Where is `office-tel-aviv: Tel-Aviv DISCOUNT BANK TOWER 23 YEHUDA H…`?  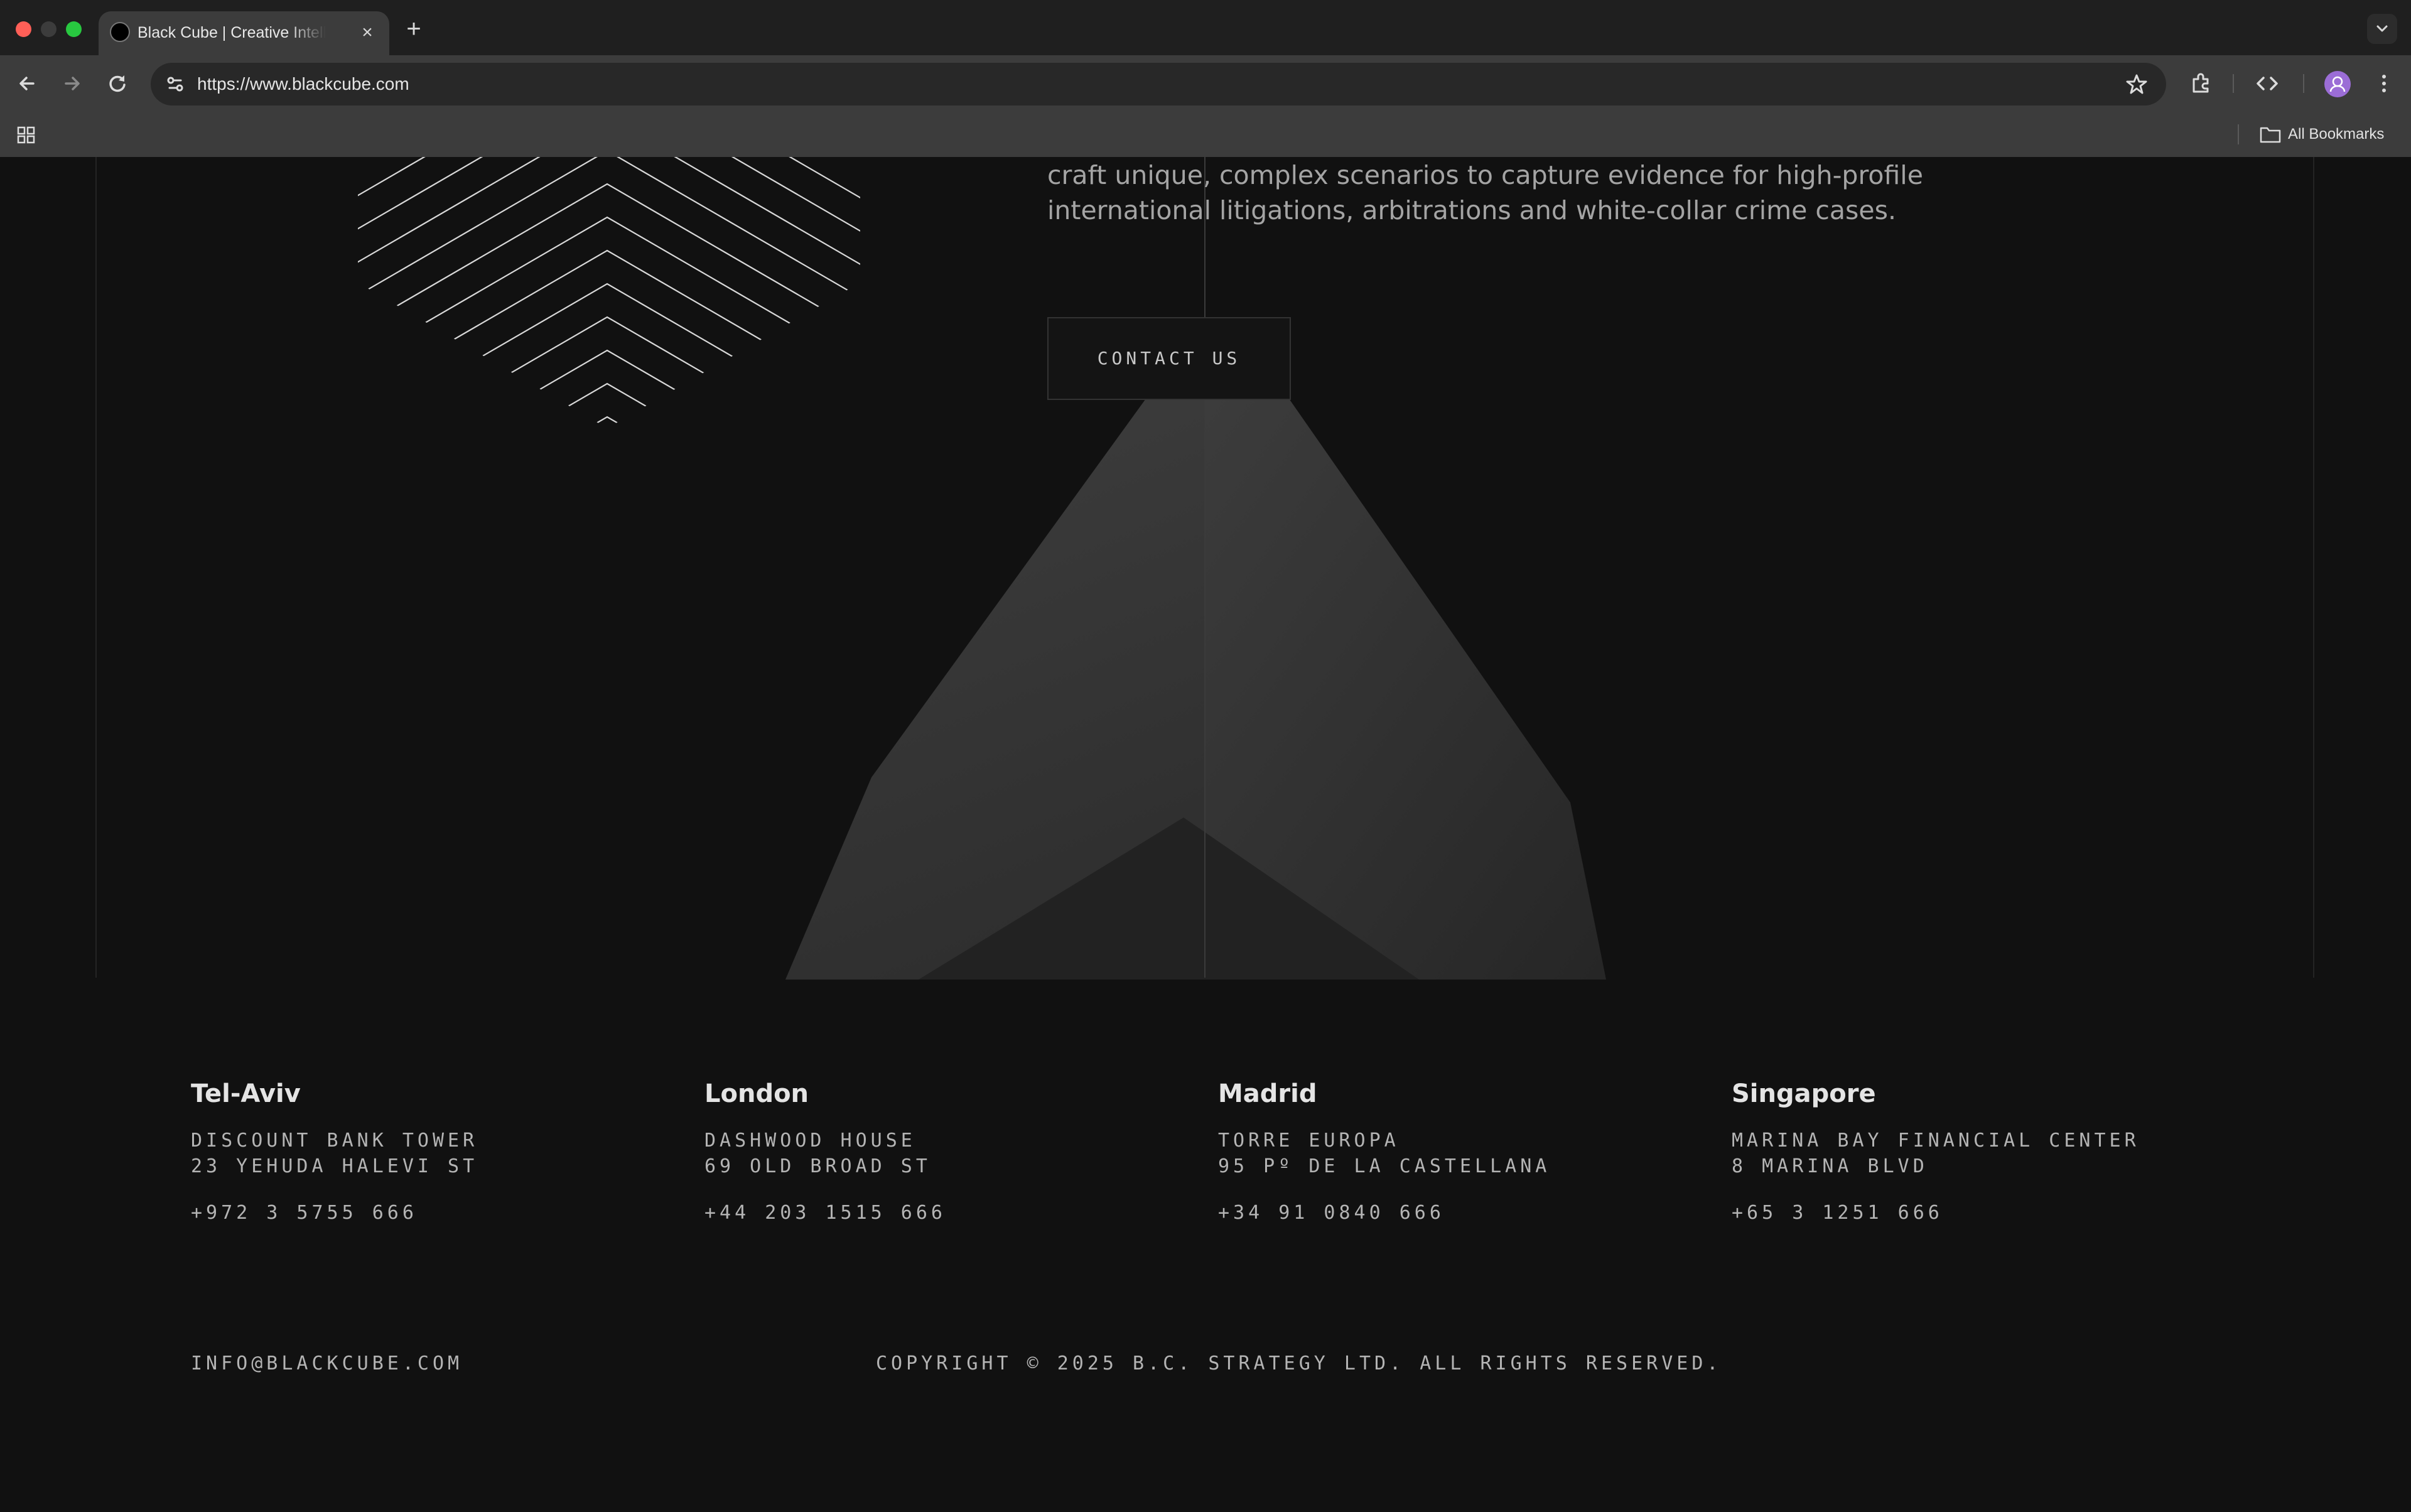
office-tel-aviv: Tel-Aviv DISCOUNT BANK TOWER 23 YEHUDA H… is located at coordinates (442, 1150).